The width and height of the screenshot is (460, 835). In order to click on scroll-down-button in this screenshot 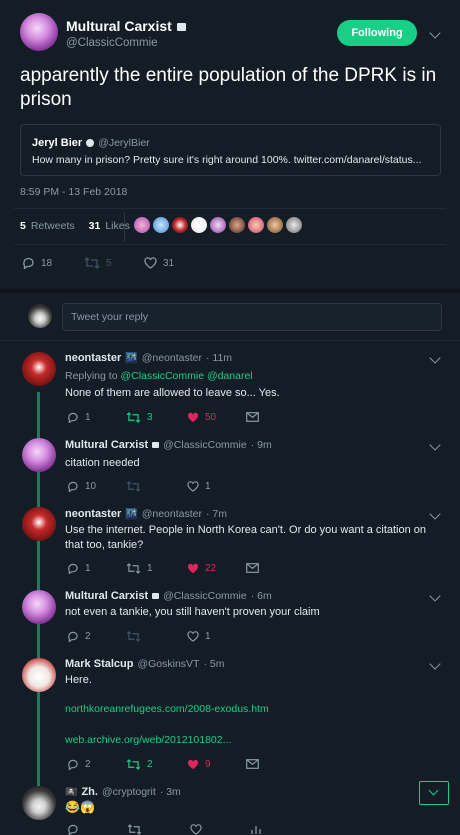, I will do `click(434, 793)`.